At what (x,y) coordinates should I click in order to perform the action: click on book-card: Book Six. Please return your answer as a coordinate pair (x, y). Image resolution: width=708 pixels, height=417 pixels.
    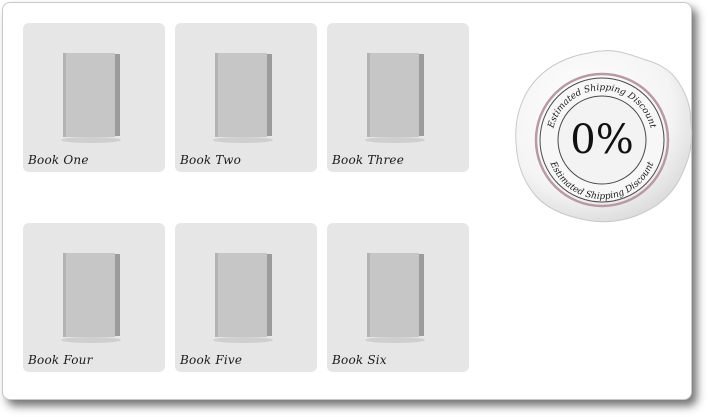
    Looking at the image, I should click on (398, 297).